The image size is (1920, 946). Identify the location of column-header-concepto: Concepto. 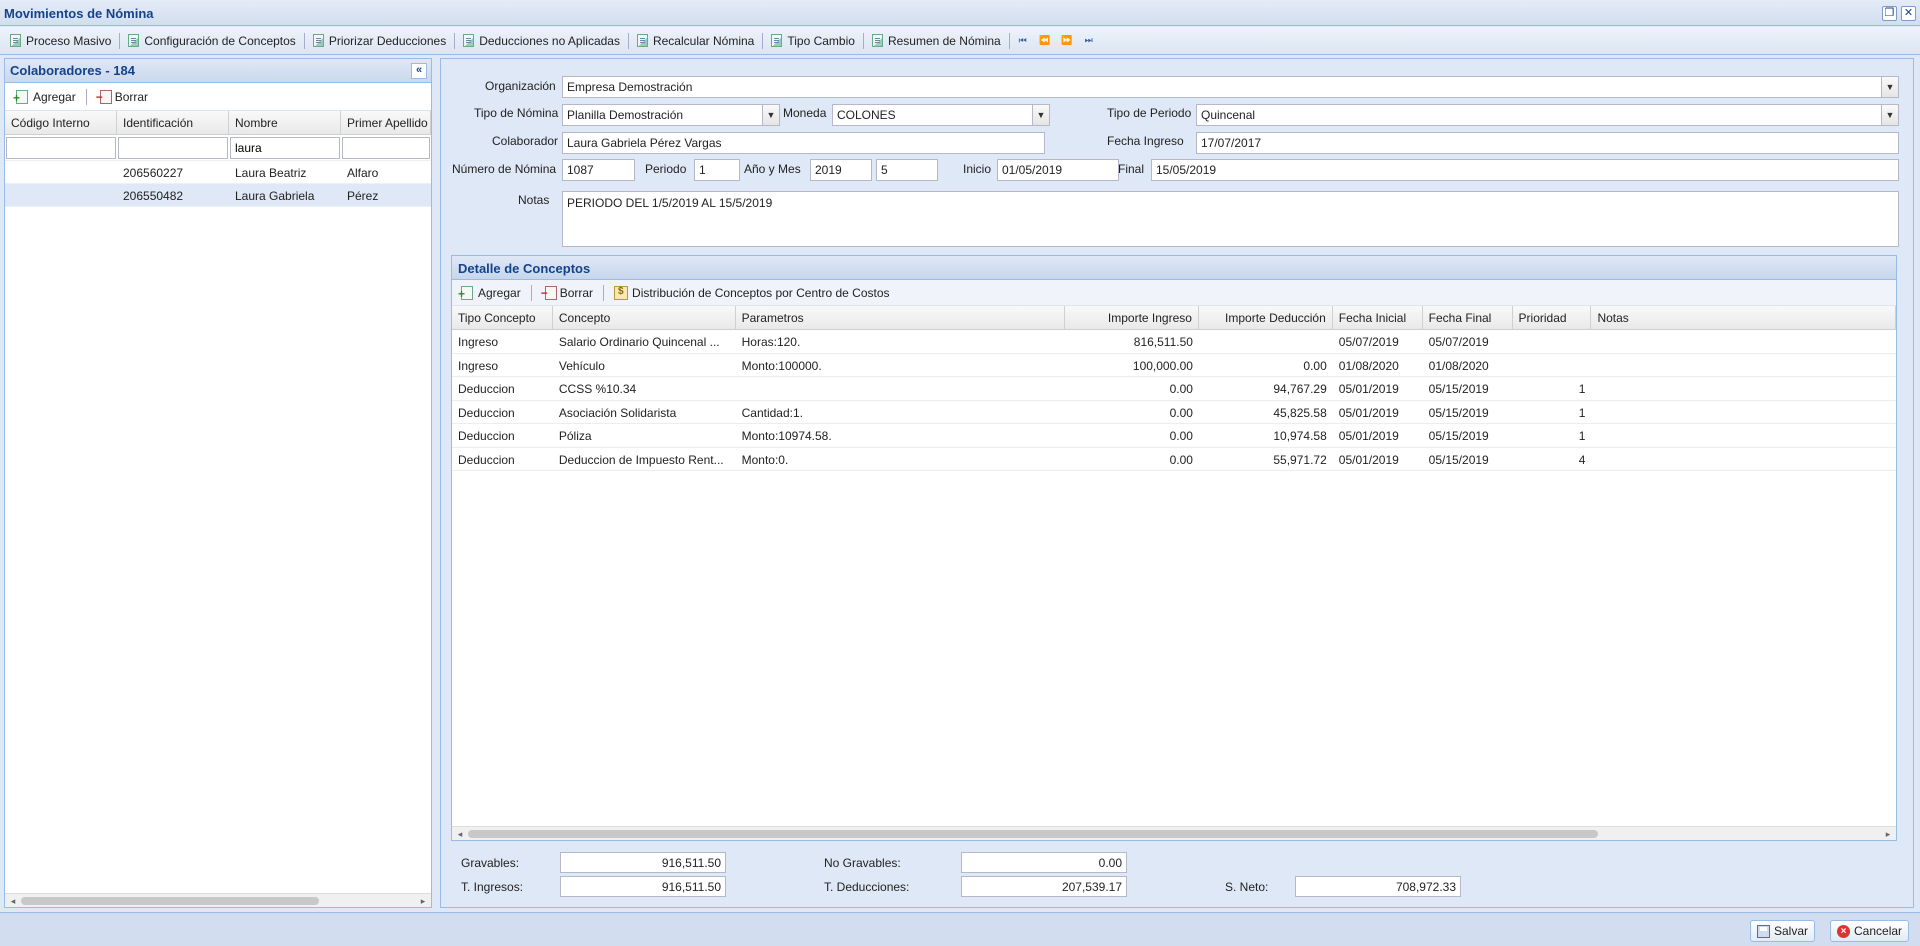
(644, 317).